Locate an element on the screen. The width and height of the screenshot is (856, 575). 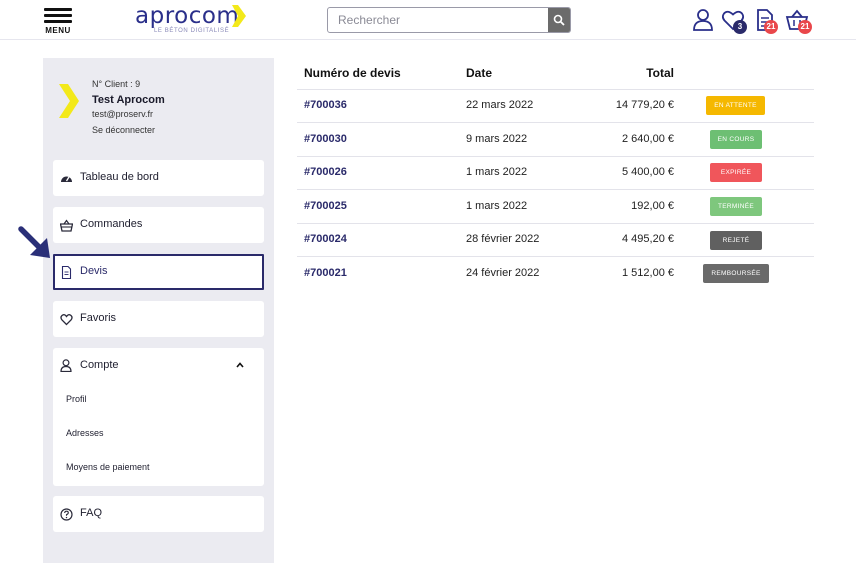
basket-icon is located at coordinates (66, 225).